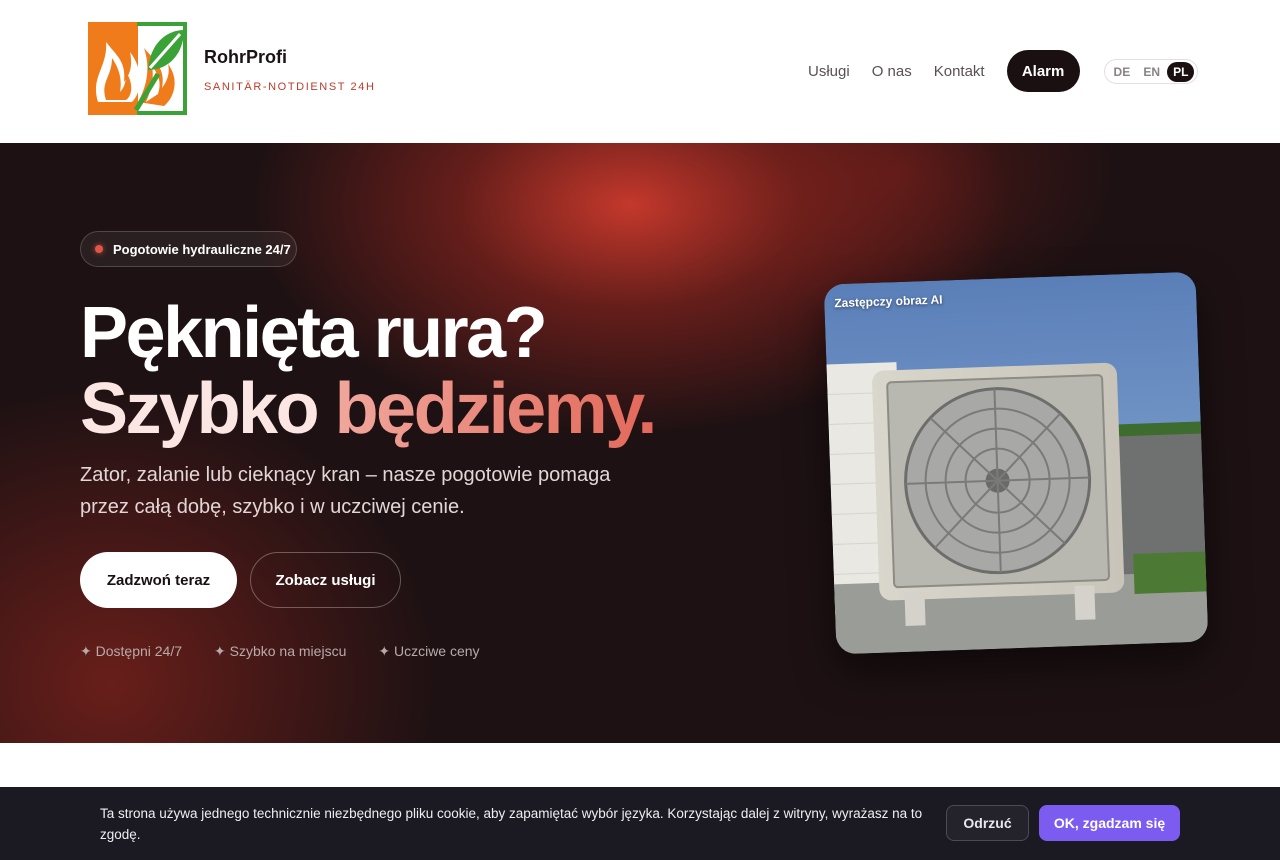 The width and height of the screenshot is (1280, 860). Describe the element at coordinates (158, 580) in the screenshot. I see `call-now-button: Zadzwoń teraz` at that location.